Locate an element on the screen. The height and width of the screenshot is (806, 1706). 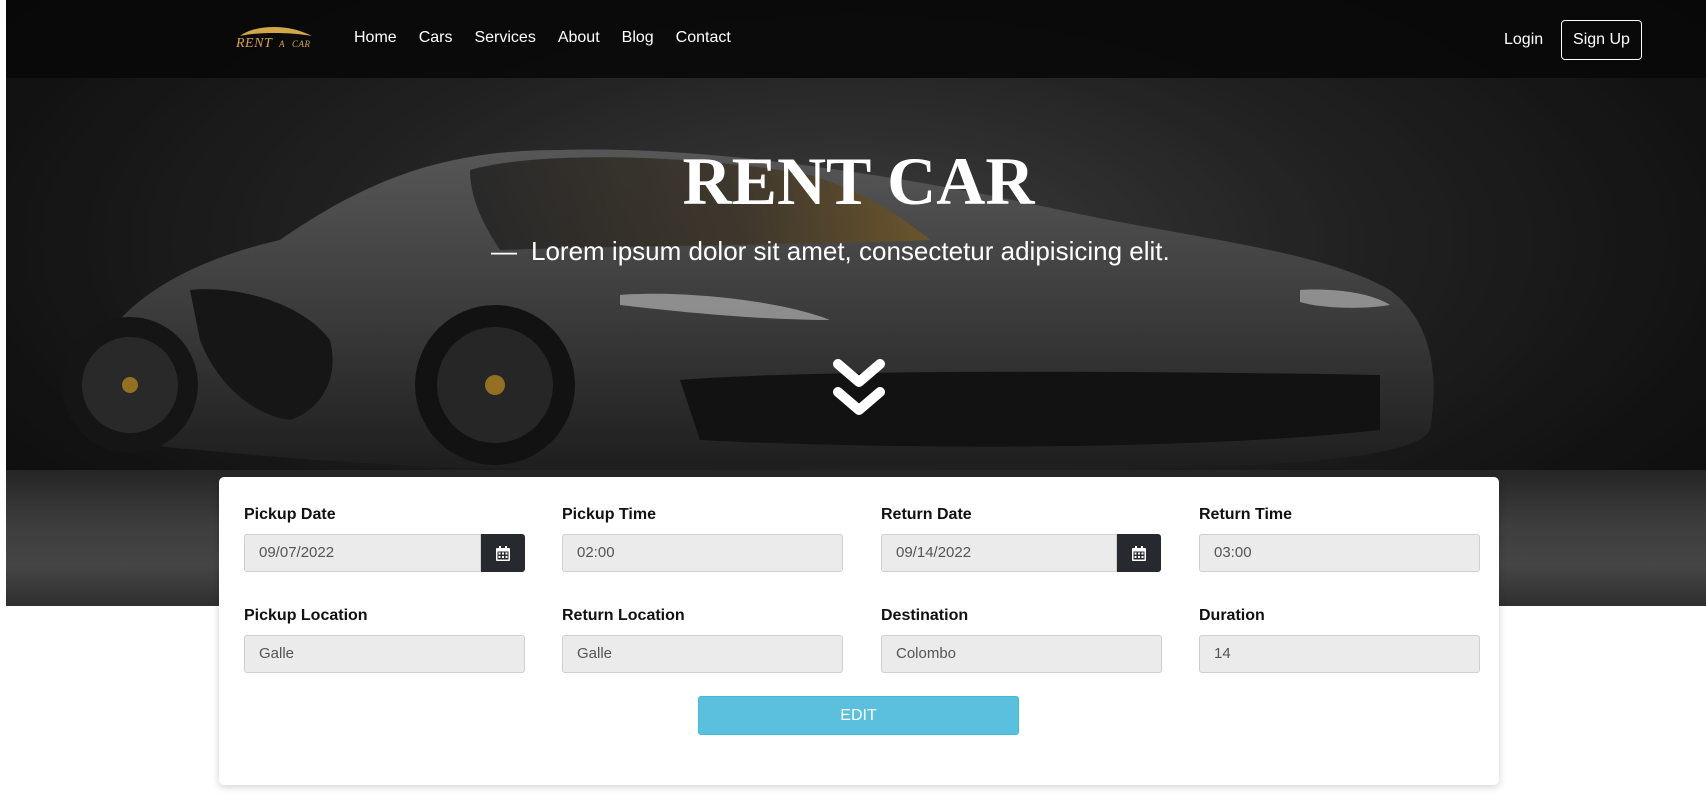
pickup-time-label: Pickup Time is located at coordinates (609, 514).